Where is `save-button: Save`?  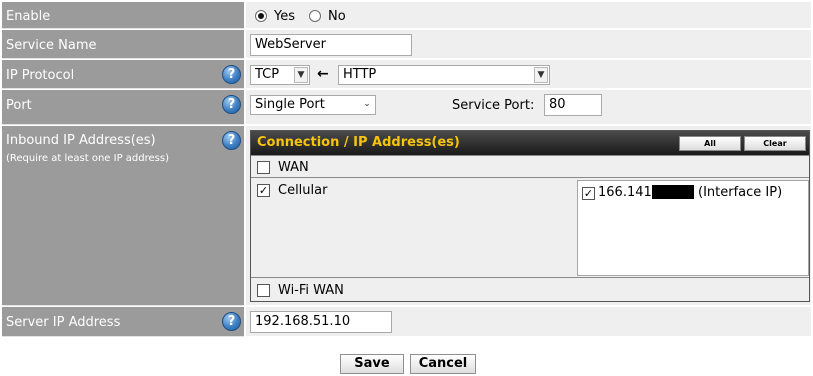 save-button: Save is located at coordinates (372, 364).